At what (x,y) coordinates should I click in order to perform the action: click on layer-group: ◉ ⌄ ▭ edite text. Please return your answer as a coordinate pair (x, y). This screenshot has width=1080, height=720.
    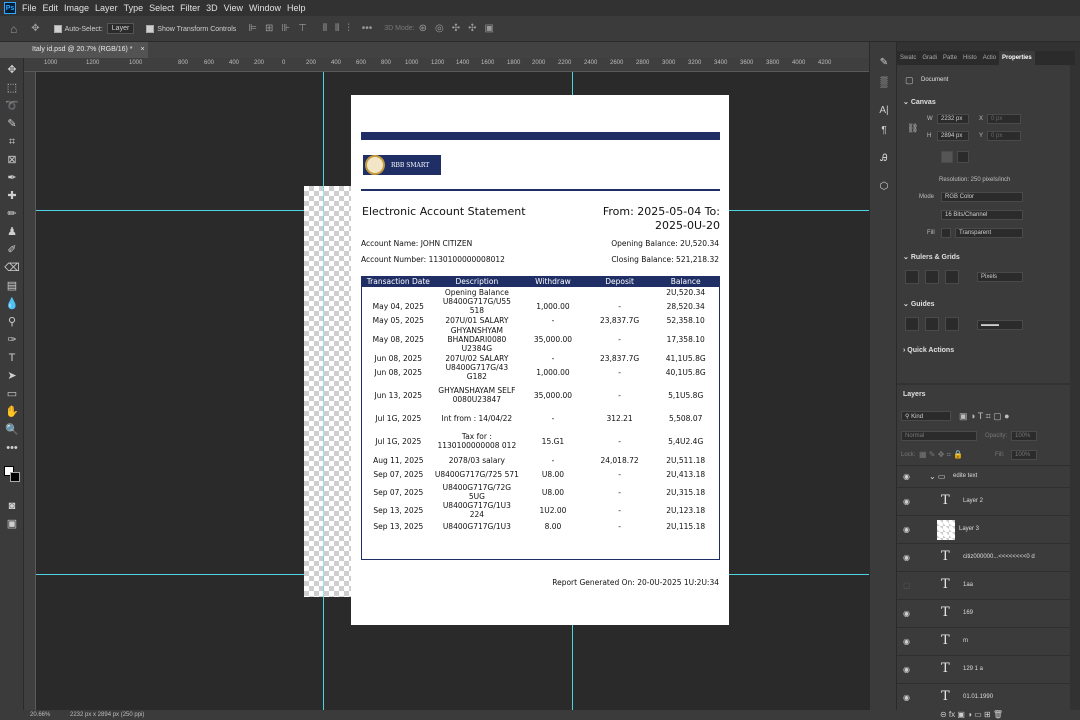
    Looking at the image, I should click on (983, 476).